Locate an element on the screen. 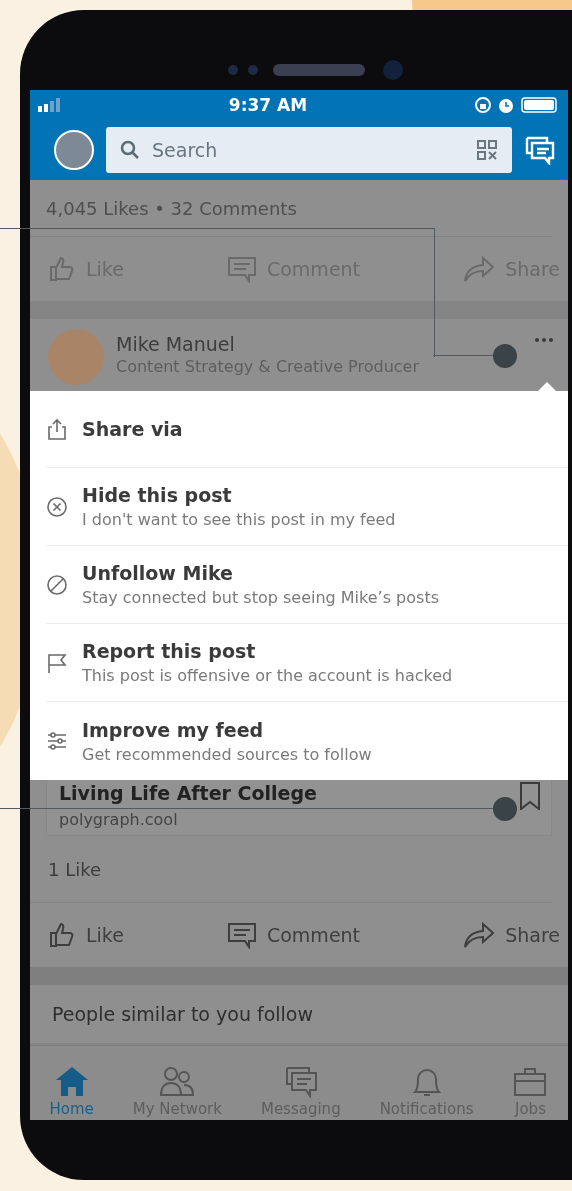 The height and width of the screenshot is (1191, 572). messages-icon is located at coordinates (540, 149).